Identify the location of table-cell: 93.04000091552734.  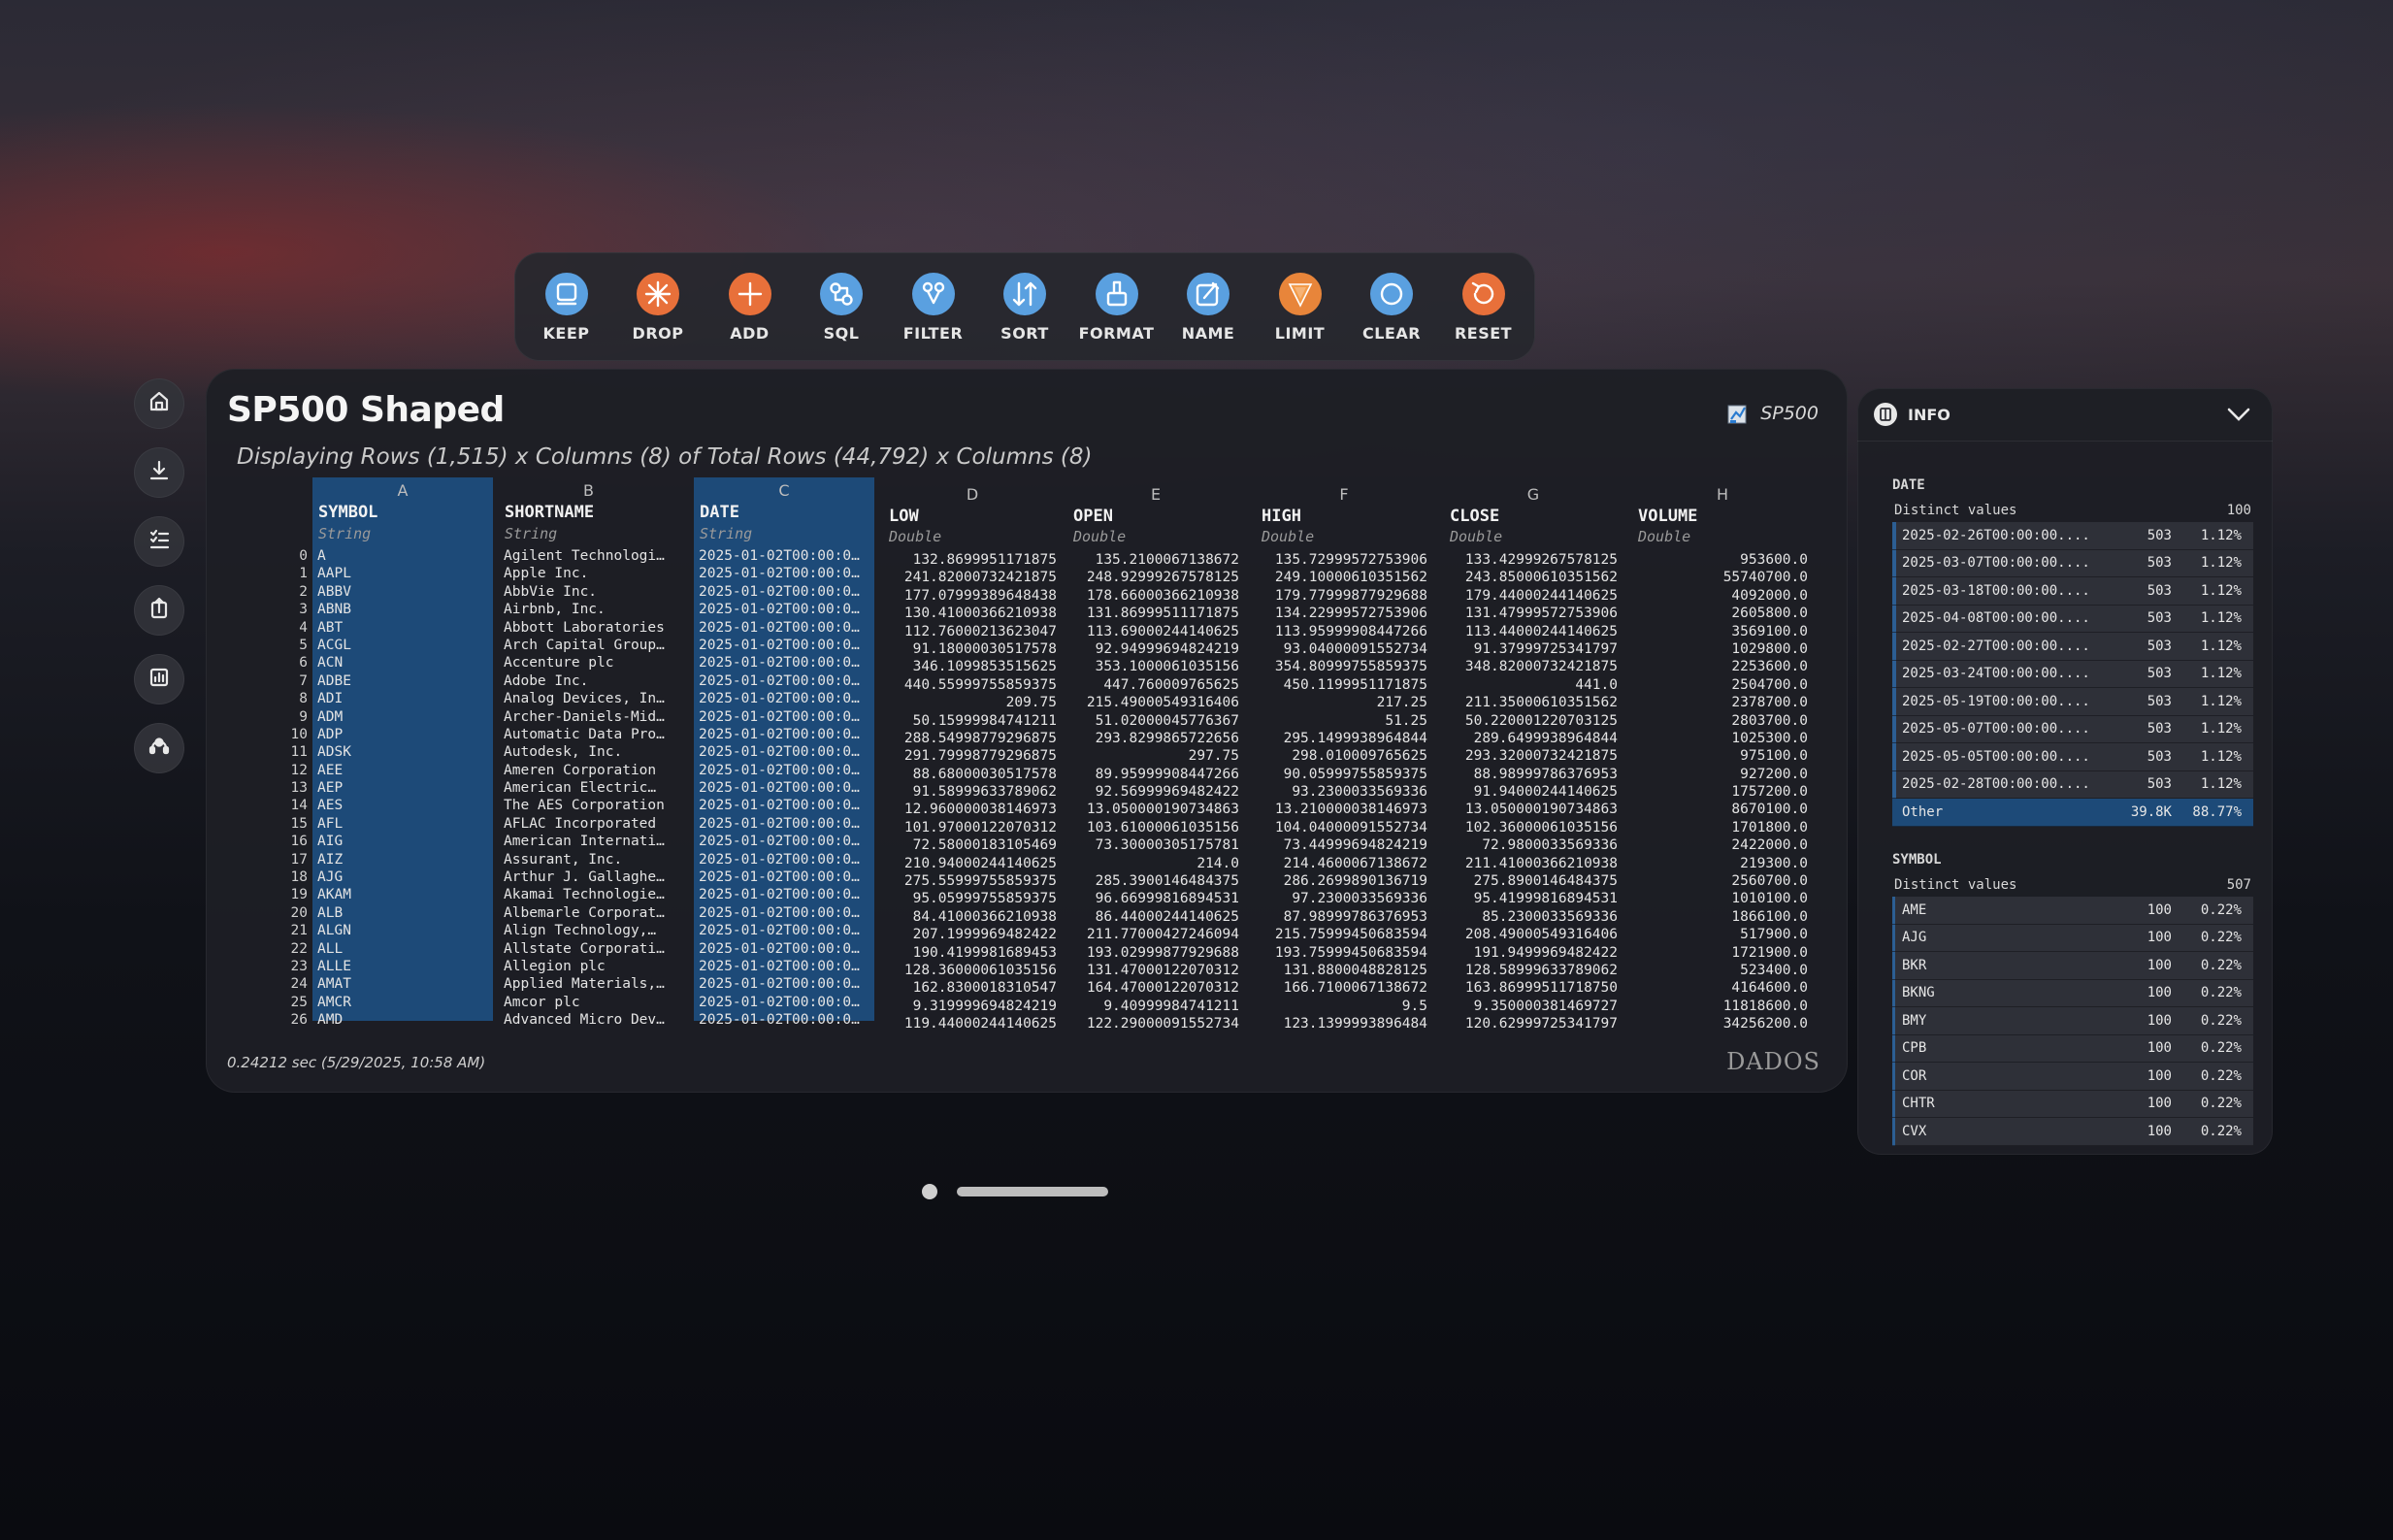
(1344, 649).